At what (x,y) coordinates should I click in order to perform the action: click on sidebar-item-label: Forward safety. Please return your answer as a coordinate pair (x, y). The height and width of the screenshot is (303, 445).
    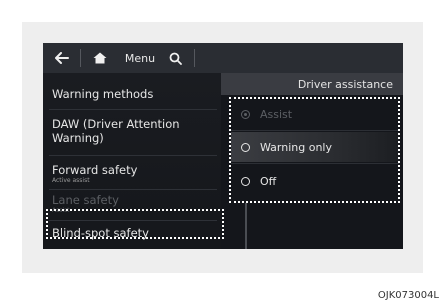
    Looking at the image, I should click on (95, 170).